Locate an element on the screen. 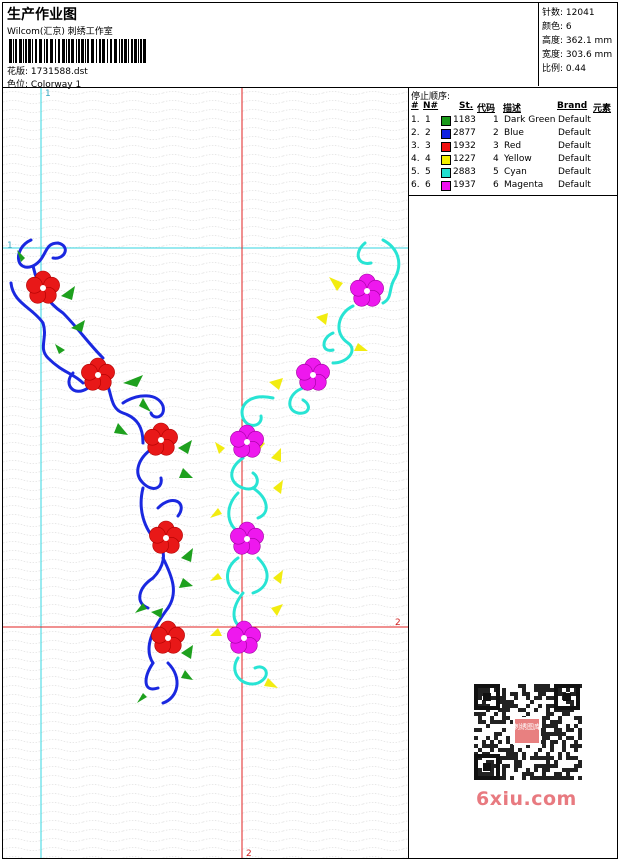 The width and height of the screenshot is (620, 861). stop-cell-code: 5 is located at coordinates (496, 172).